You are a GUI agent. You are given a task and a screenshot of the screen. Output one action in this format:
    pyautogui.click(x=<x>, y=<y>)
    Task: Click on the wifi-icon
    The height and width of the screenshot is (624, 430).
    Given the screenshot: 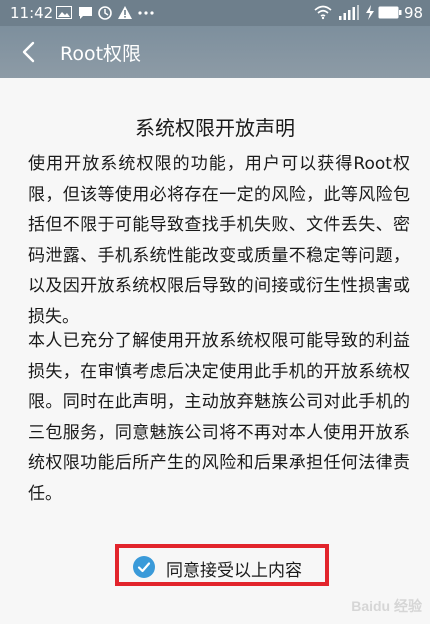 What is the action you would take?
    pyautogui.click(x=323, y=12)
    